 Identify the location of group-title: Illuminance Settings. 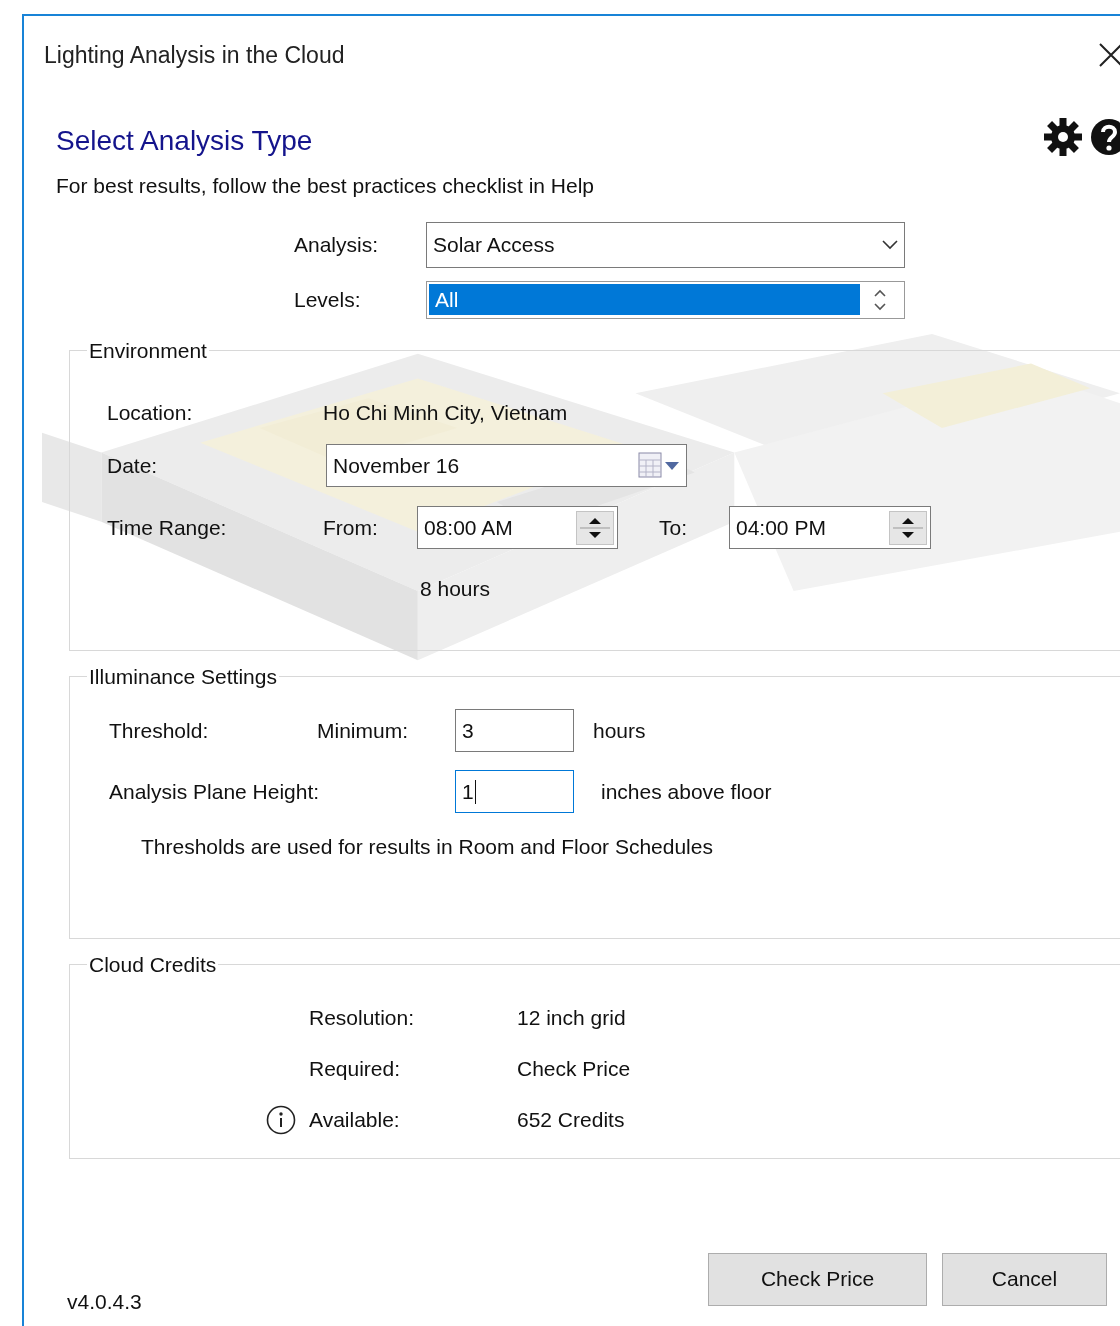
(183, 676).